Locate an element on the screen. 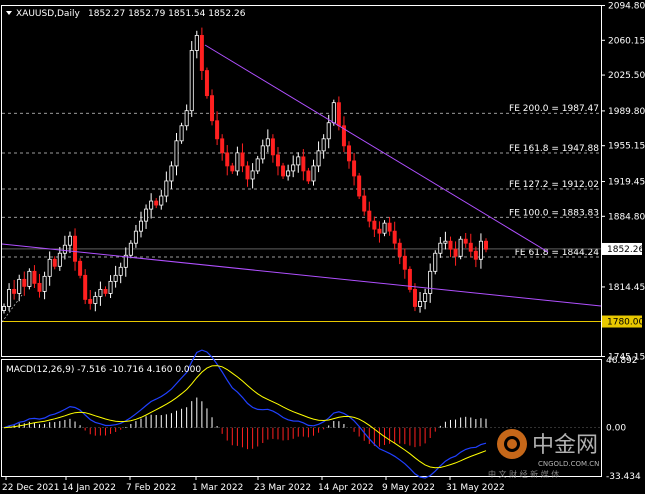 This screenshot has height=494, width=645. fib-level-label: FE 61.8 = 1844.24 is located at coordinates (557, 253).